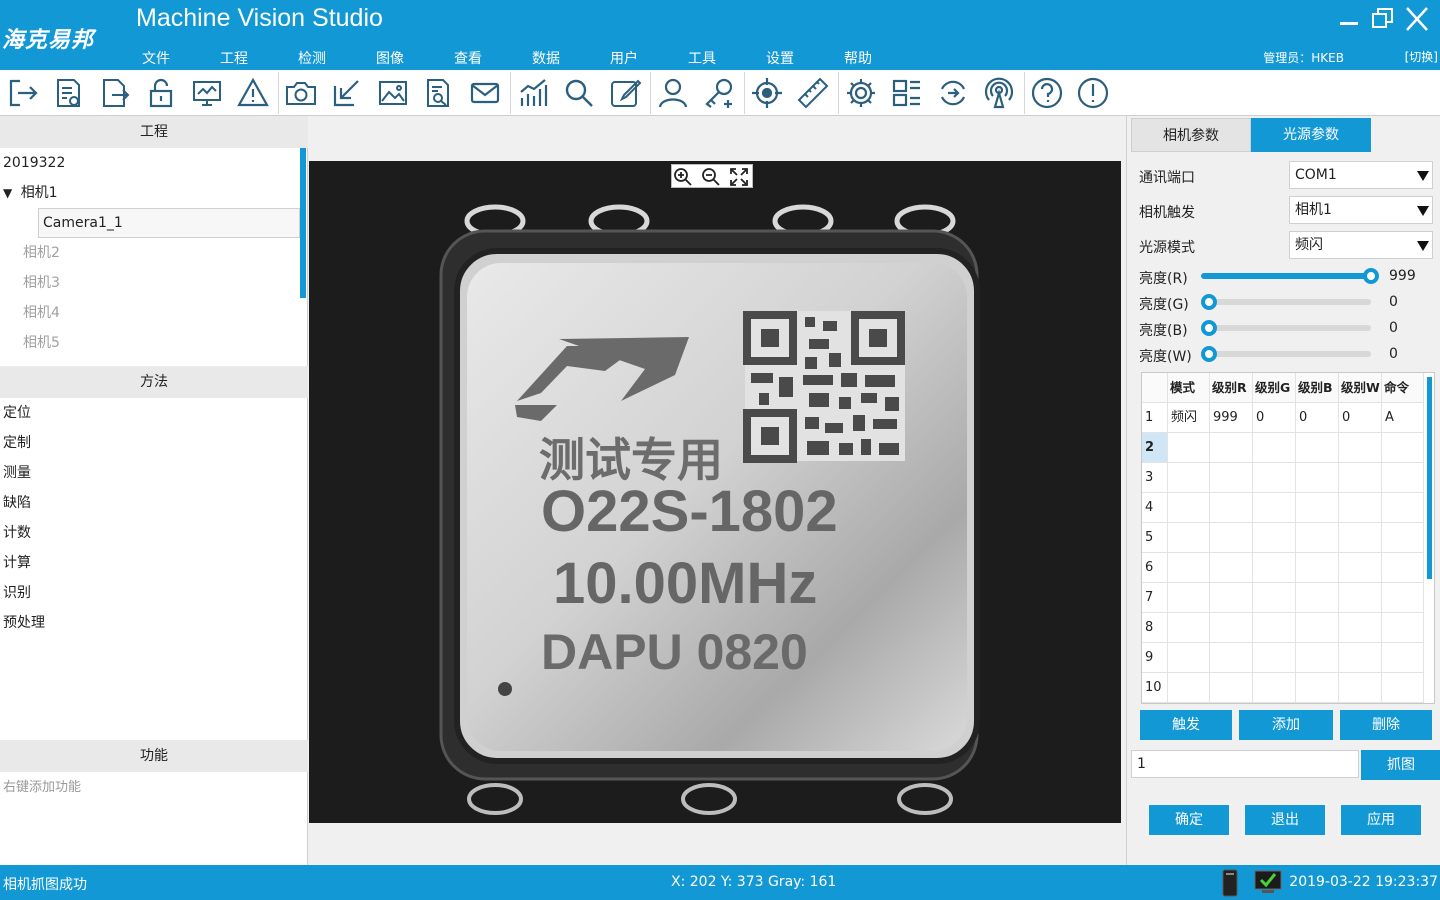 This screenshot has width=1440, height=900. Describe the element at coordinates (625, 93) in the screenshot. I see `edit-button` at that location.